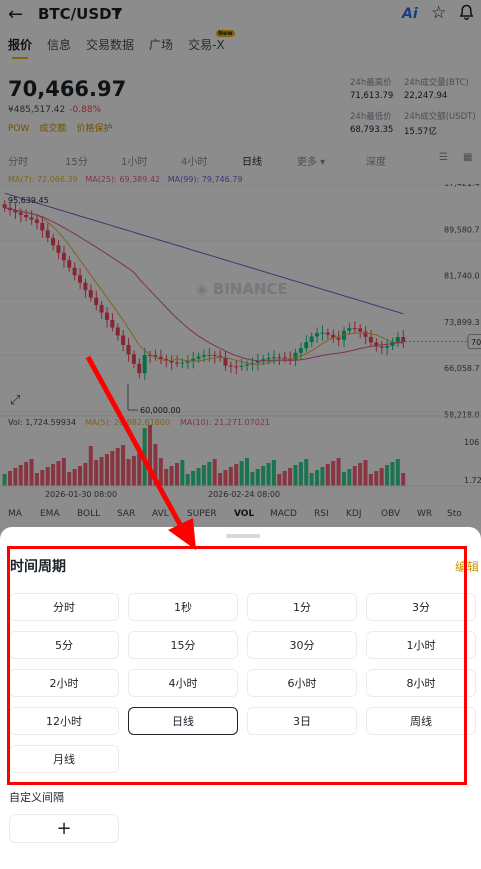 This screenshot has width=481, height=869. What do you see at coordinates (36, 797) in the screenshot?
I see `custom-interval-label: 自定义间隔` at bounding box center [36, 797].